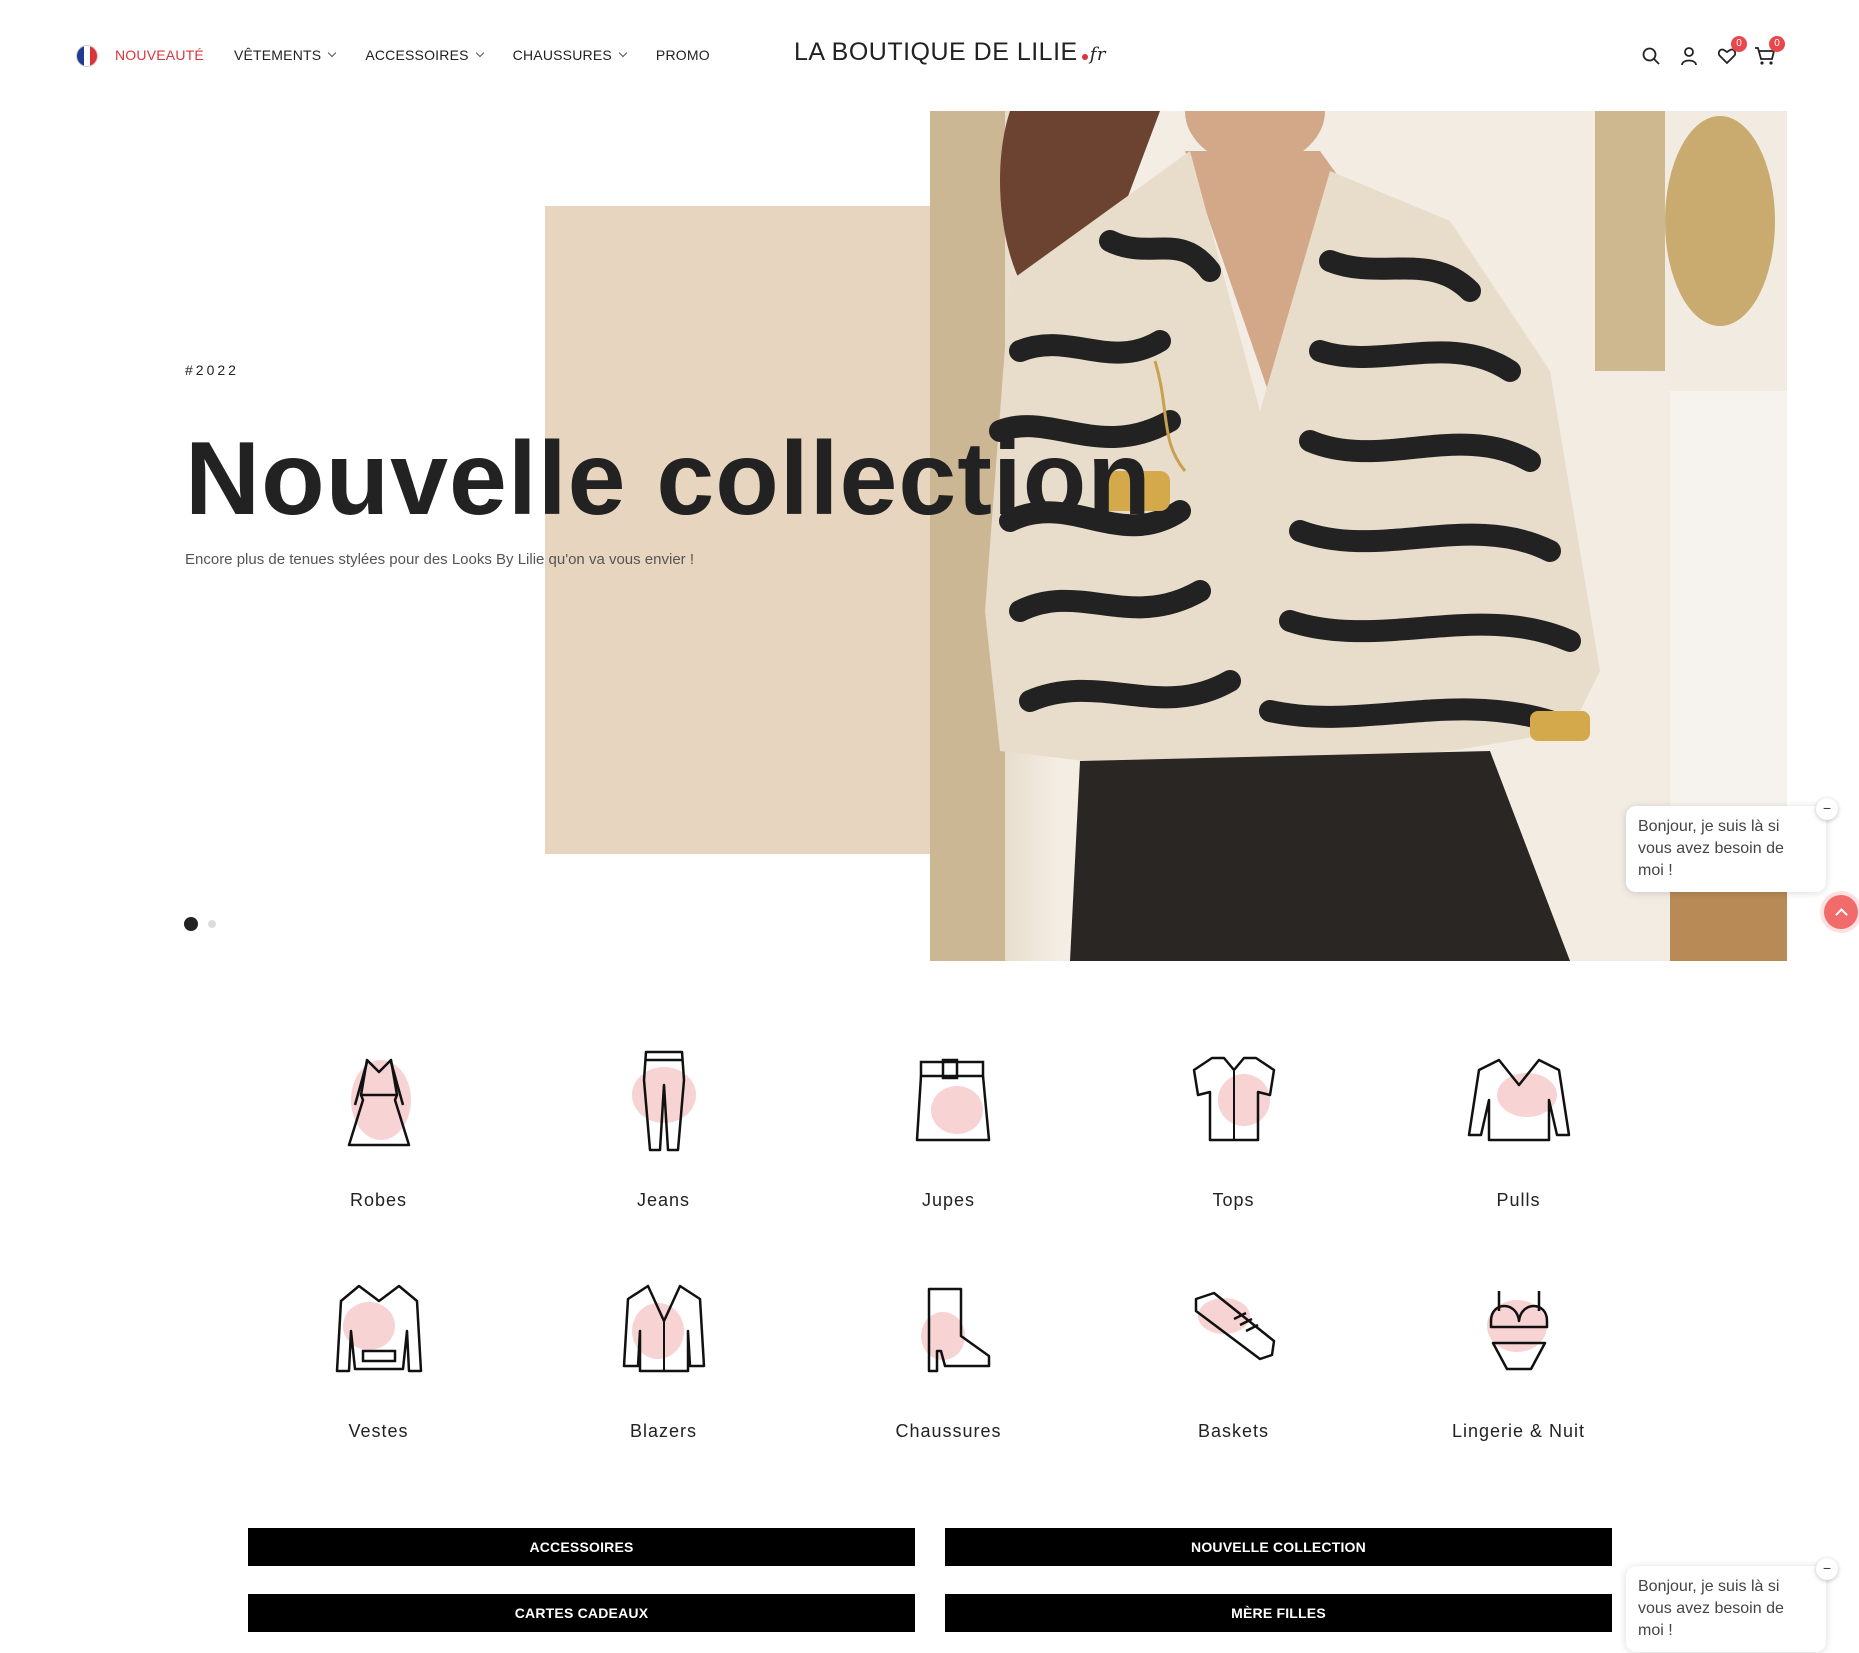 The height and width of the screenshot is (1653, 1859). I want to click on lingerie-icon, so click(1517, 1331).